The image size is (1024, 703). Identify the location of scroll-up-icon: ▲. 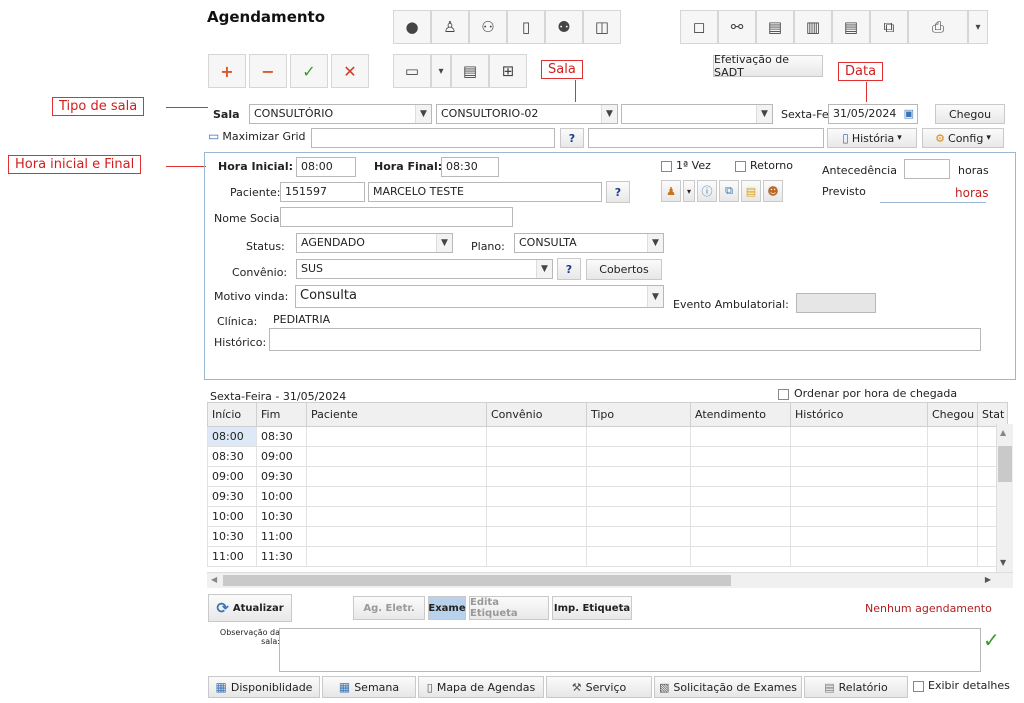
(1003, 432).